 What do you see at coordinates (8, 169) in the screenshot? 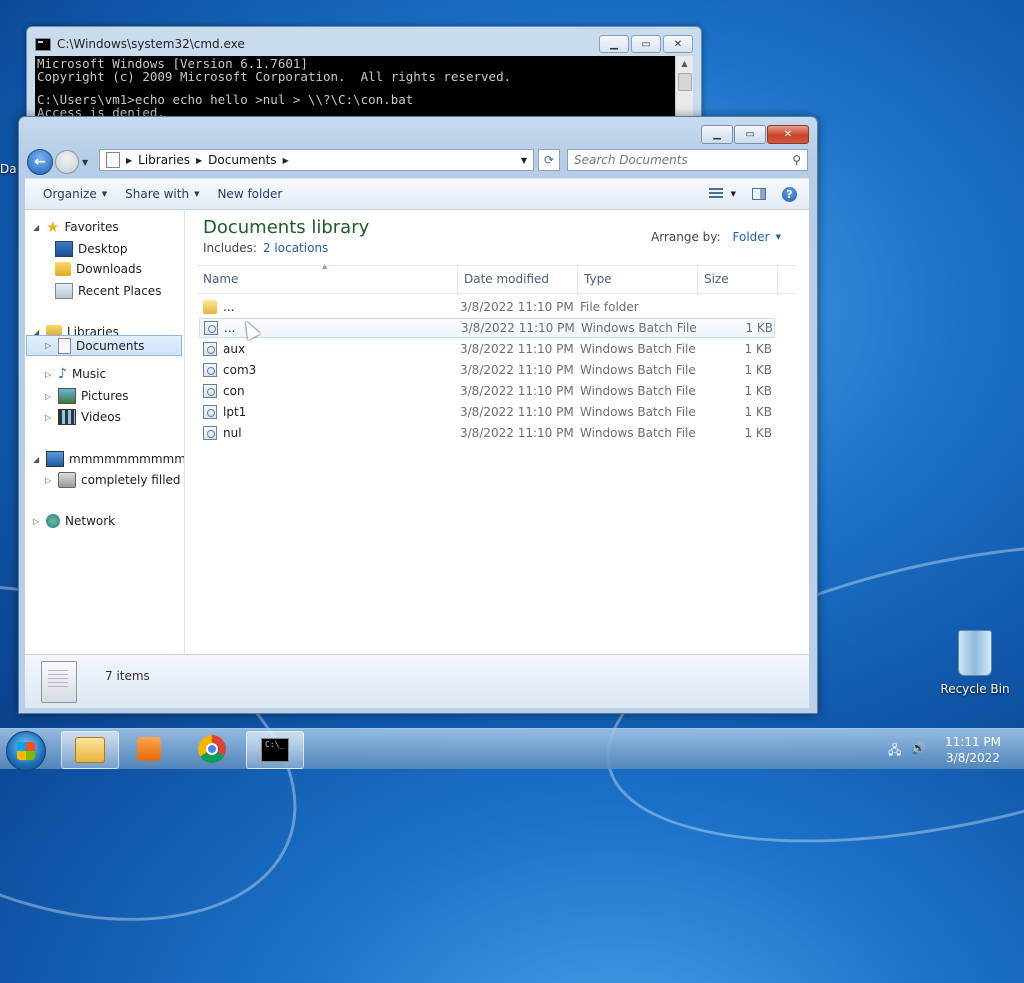
I see `desktop-icon-label-partial: Da` at bounding box center [8, 169].